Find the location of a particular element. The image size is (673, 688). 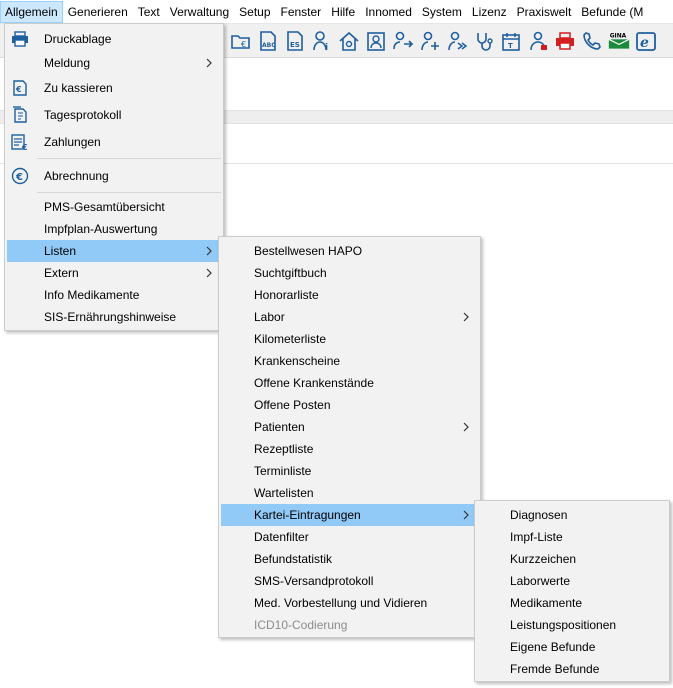

print-red-icon is located at coordinates (565, 41).